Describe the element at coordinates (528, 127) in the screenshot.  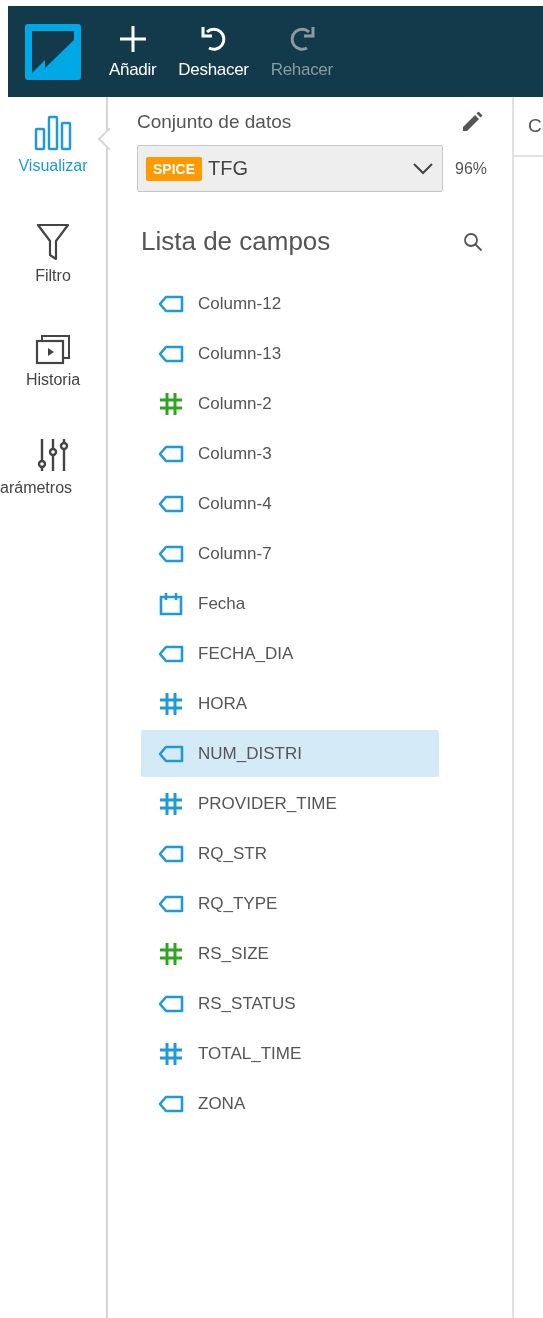
I see `sheet-tab: C` at that location.